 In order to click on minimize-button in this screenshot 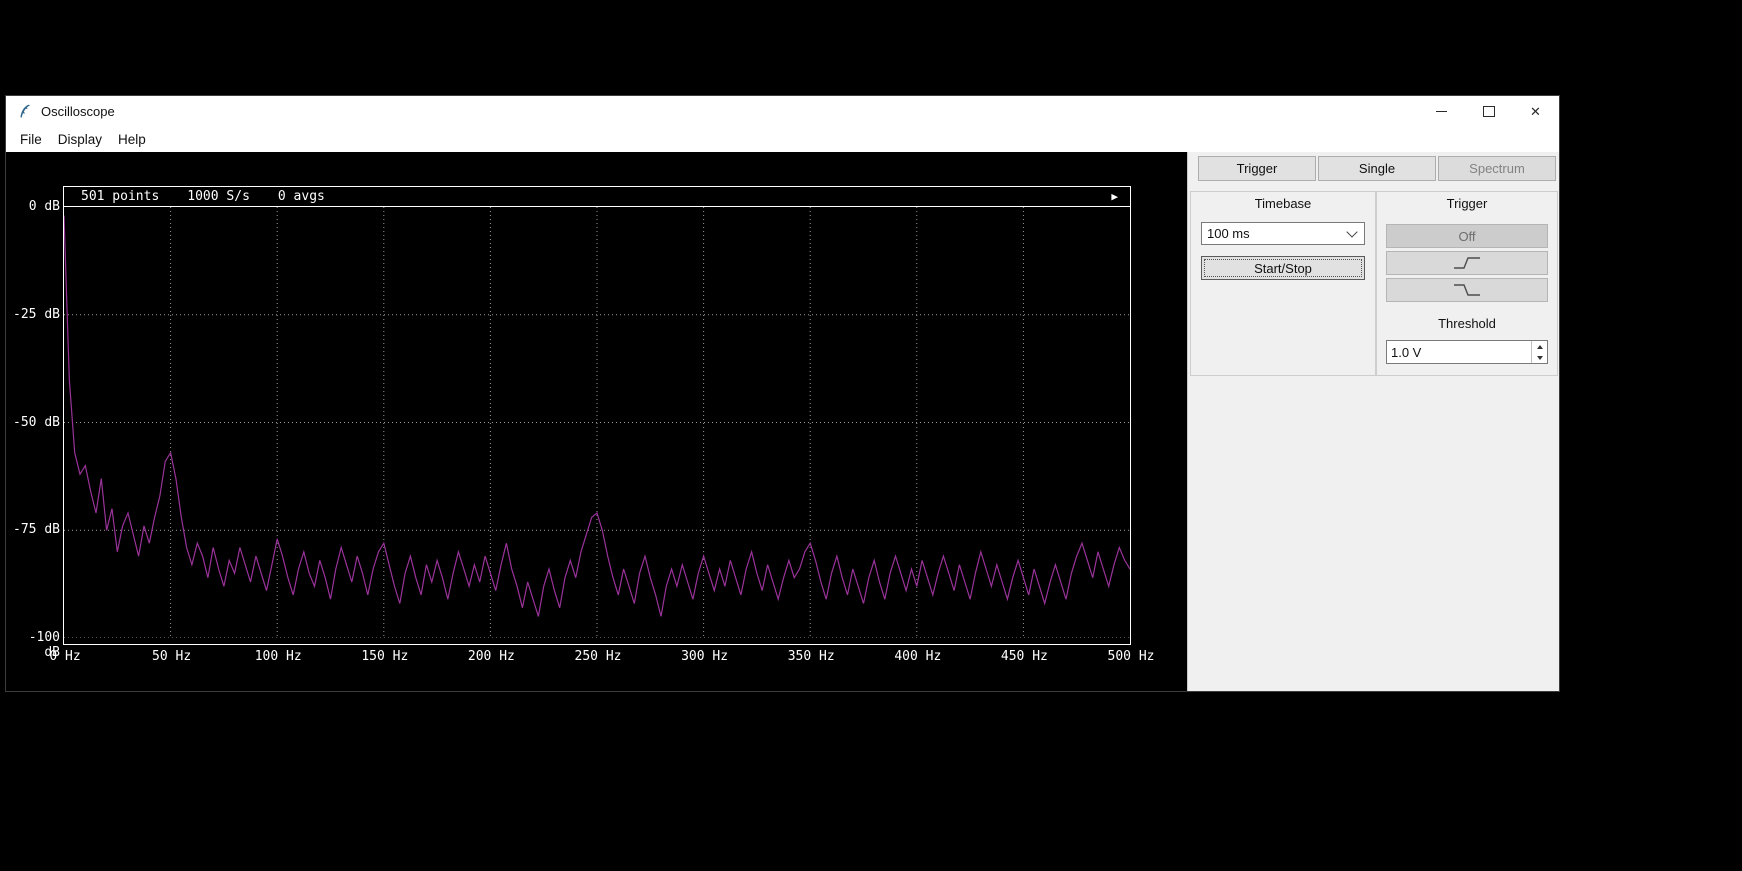, I will do `click(1441, 111)`.